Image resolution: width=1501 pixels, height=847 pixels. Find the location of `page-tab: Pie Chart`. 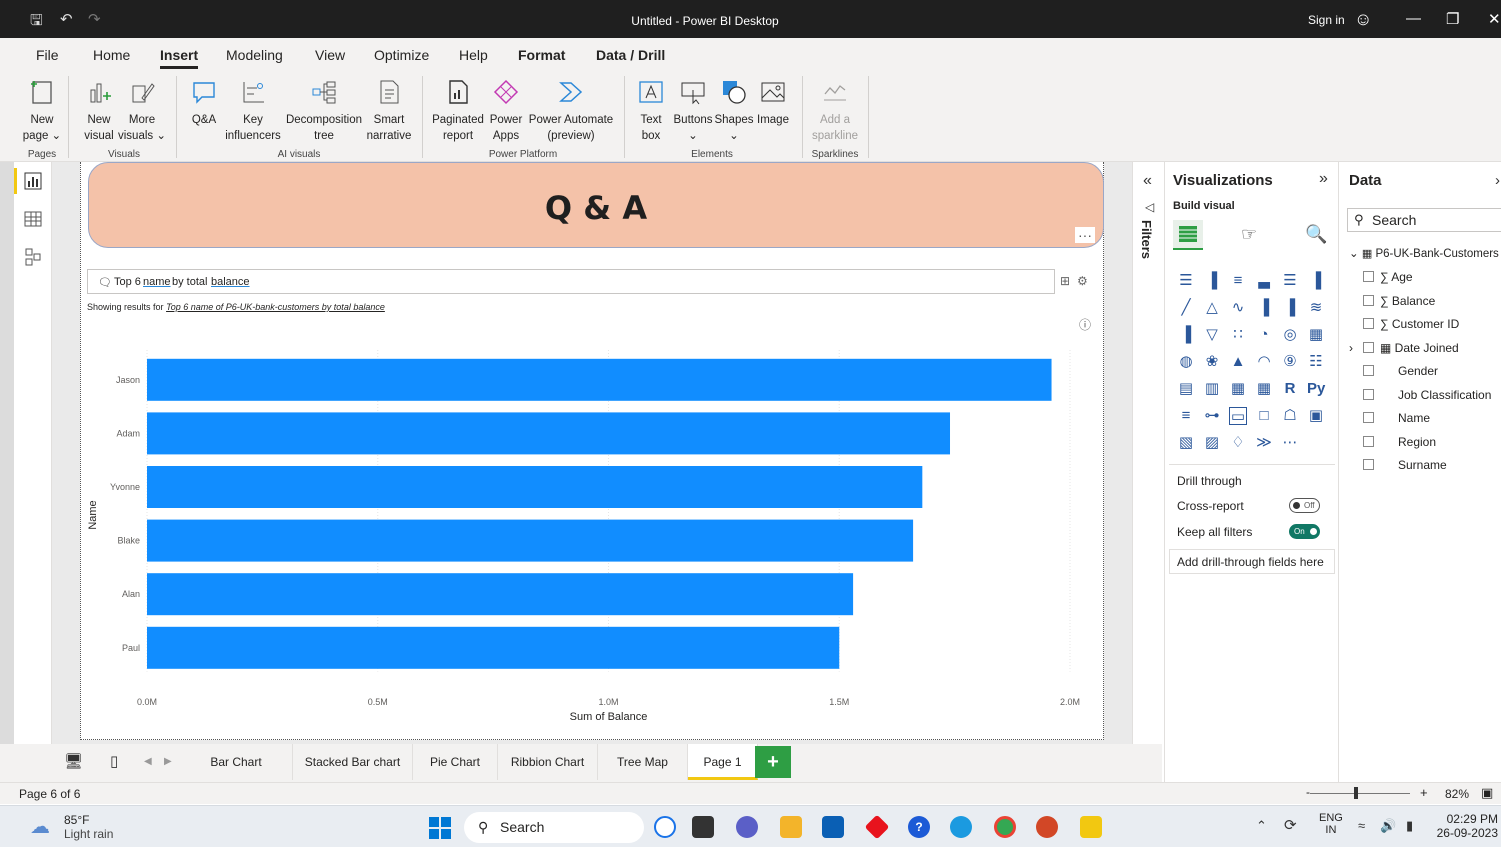

page-tab: Pie Chart is located at coordinates (455, 762).